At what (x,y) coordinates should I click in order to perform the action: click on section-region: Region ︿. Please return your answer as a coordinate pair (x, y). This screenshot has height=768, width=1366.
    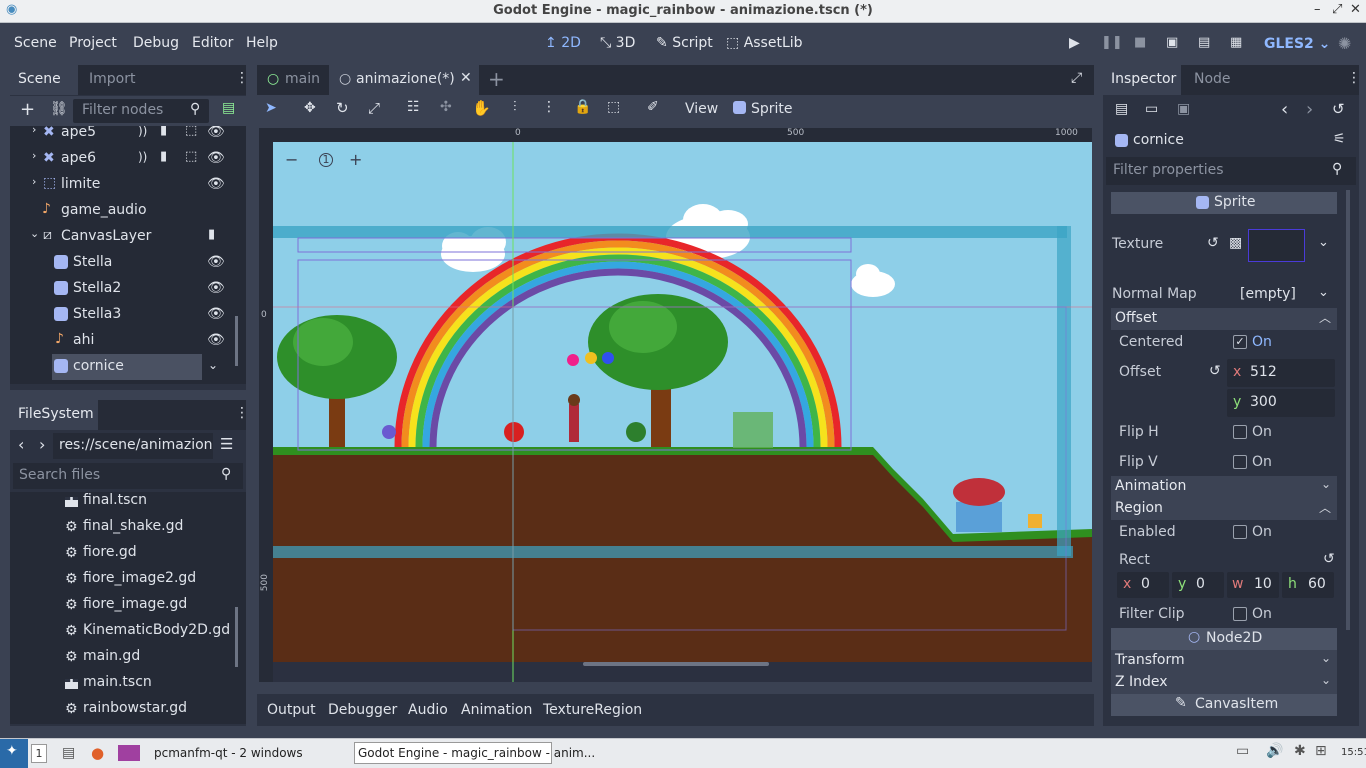
    Looking at the image, I should click on (1224, 509).